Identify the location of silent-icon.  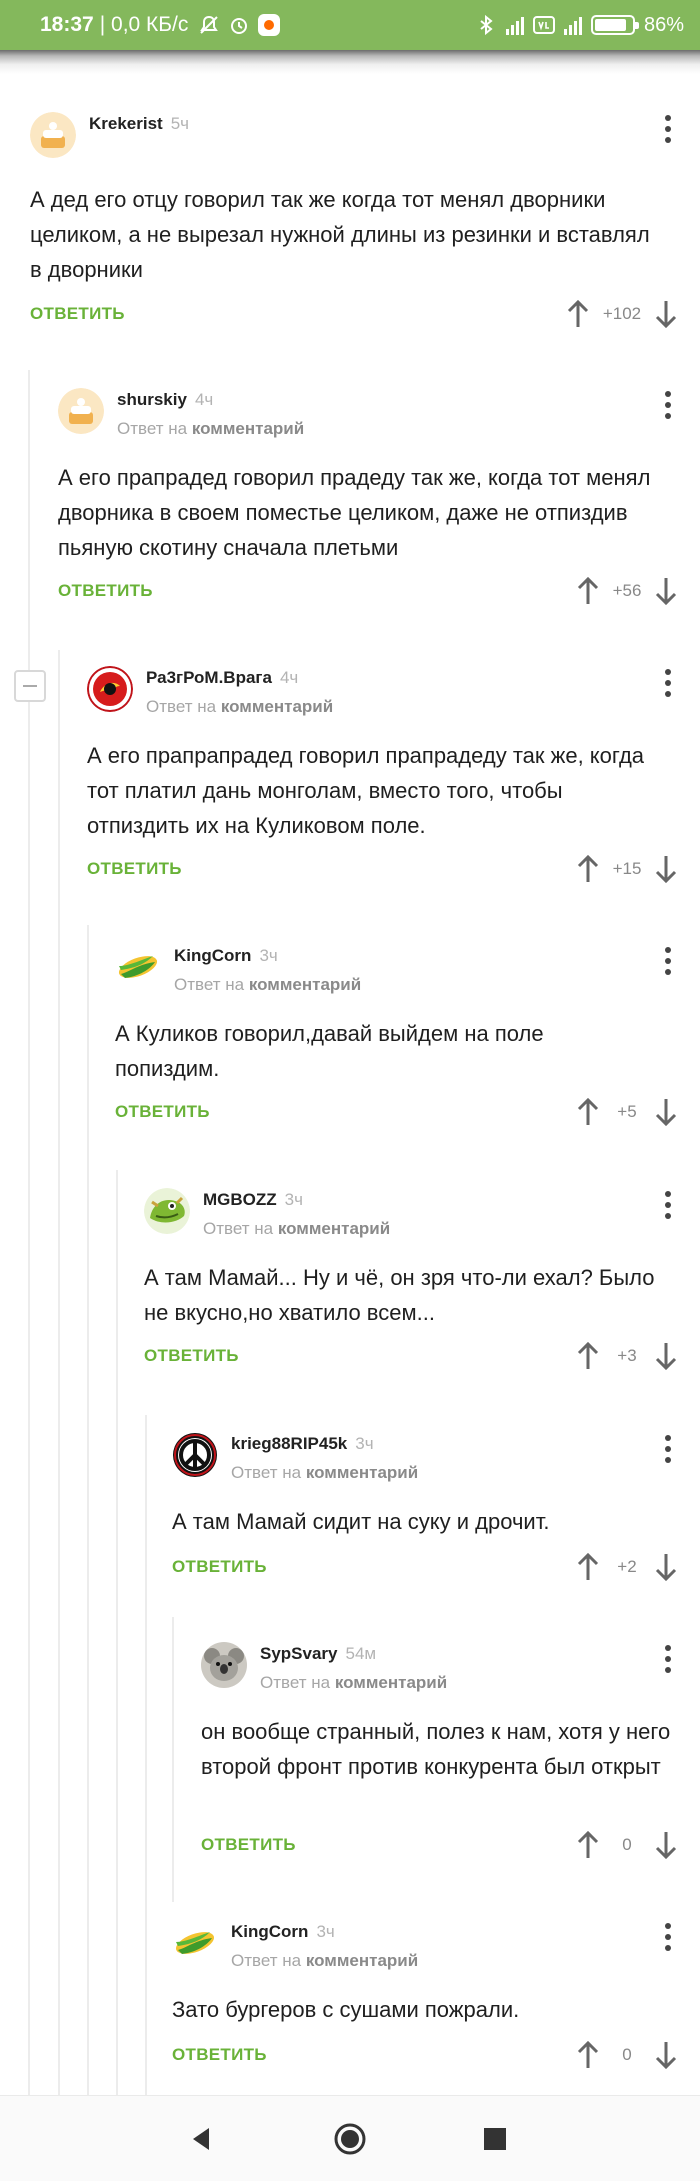
(209, 24).